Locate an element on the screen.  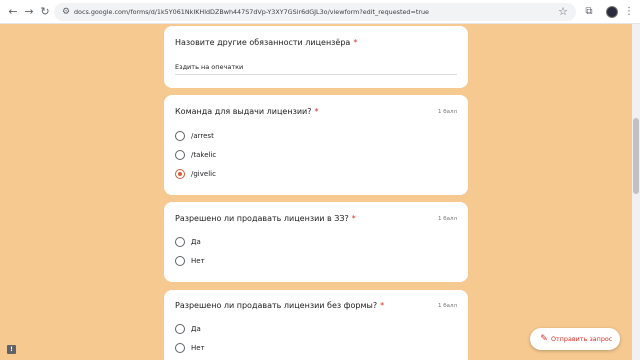
forward-icon: → is located at coordinates (29, 12).